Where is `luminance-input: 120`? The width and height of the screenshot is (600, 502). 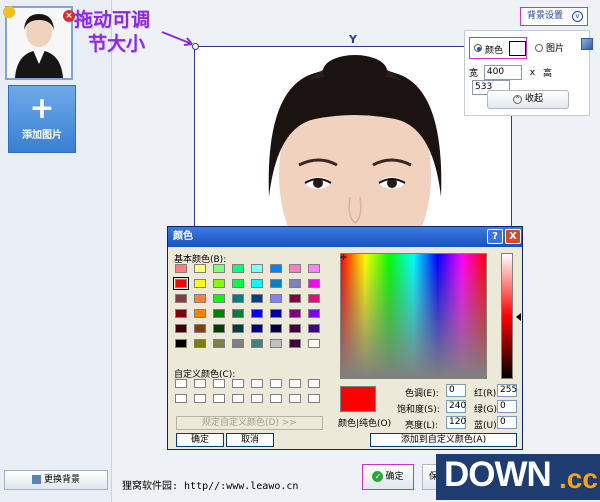 luminance-input: 120 is located at coordinates (456, 422).